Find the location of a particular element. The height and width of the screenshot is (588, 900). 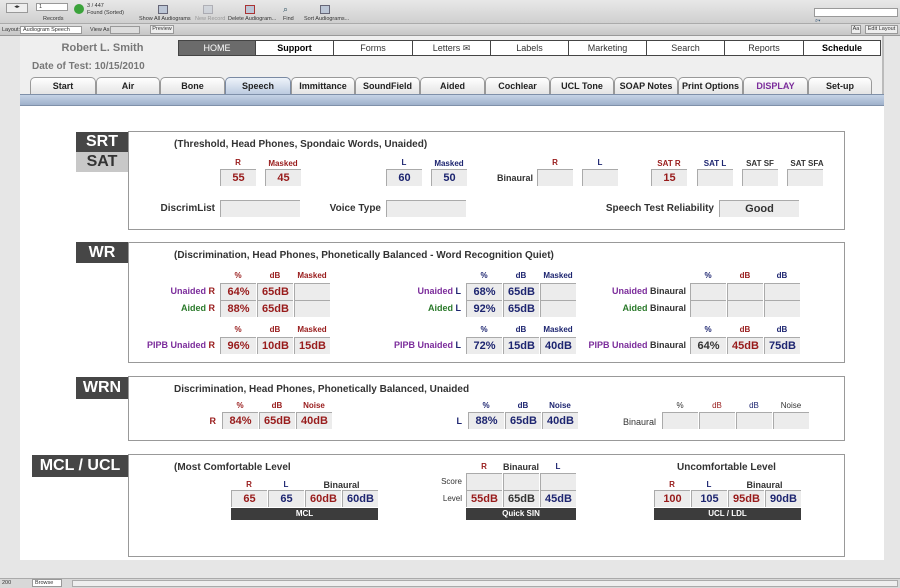

tab-display: DISPLAY is located at coordinates (775, 85).